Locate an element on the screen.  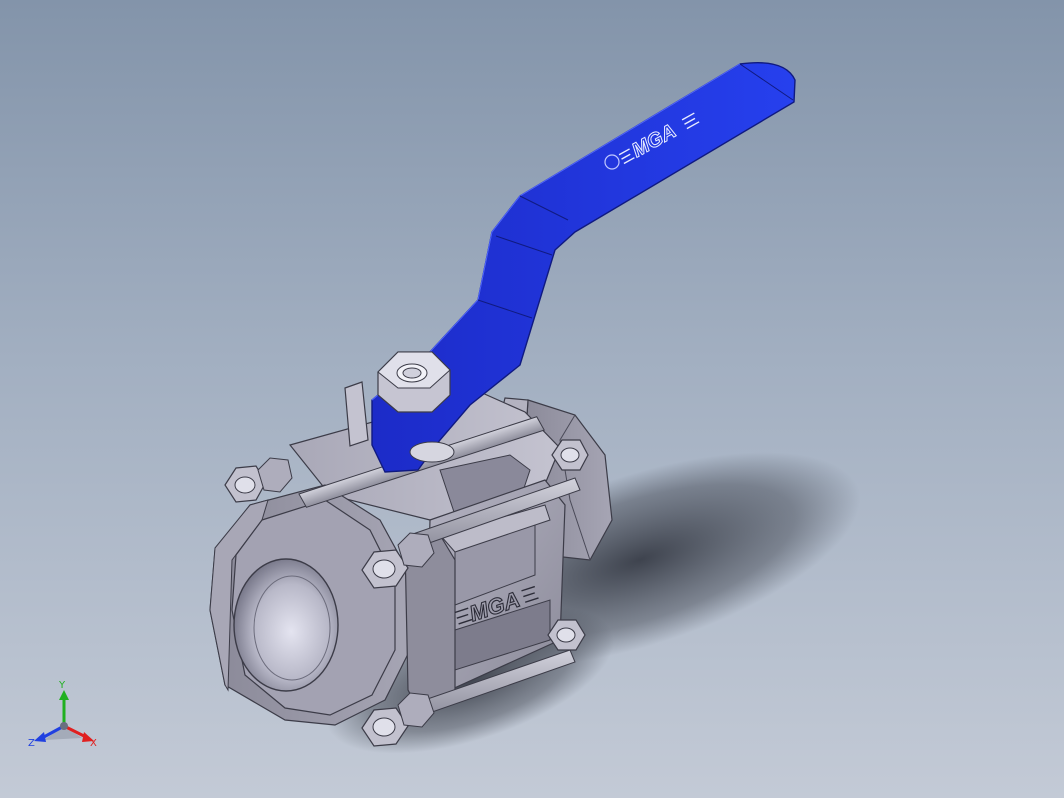
y-axis-label: Y is located at coordinates (62, 685).